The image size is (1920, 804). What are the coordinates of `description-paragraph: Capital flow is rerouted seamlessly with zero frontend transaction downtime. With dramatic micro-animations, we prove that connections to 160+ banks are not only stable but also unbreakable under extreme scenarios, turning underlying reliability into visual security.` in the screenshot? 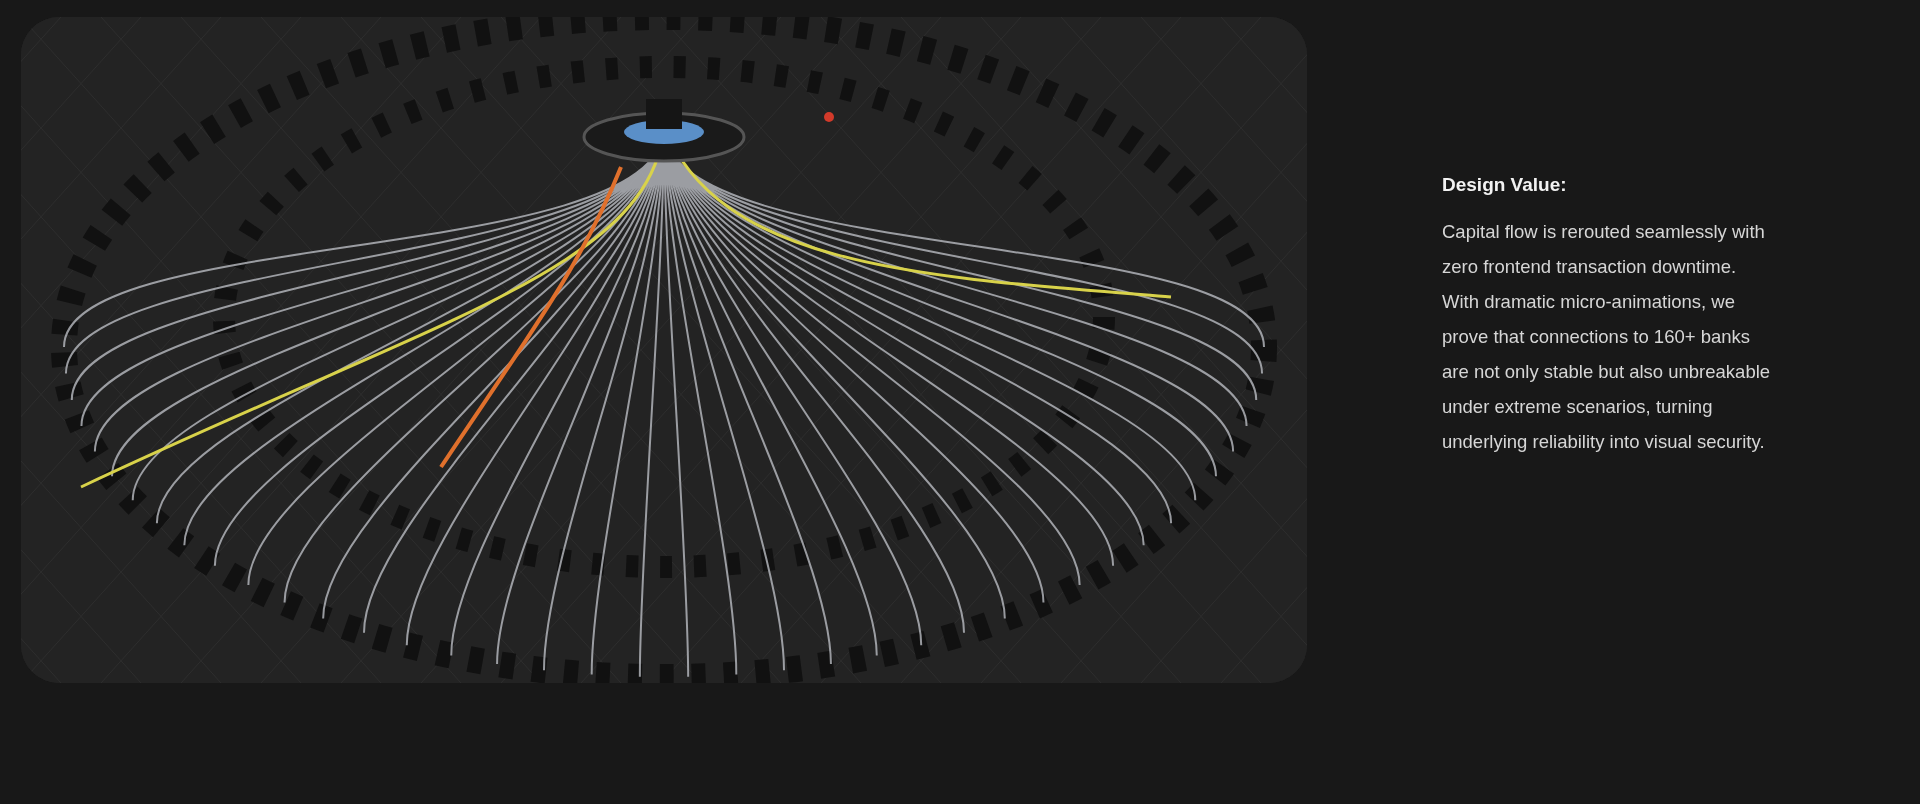 It's located at (1607, 337).